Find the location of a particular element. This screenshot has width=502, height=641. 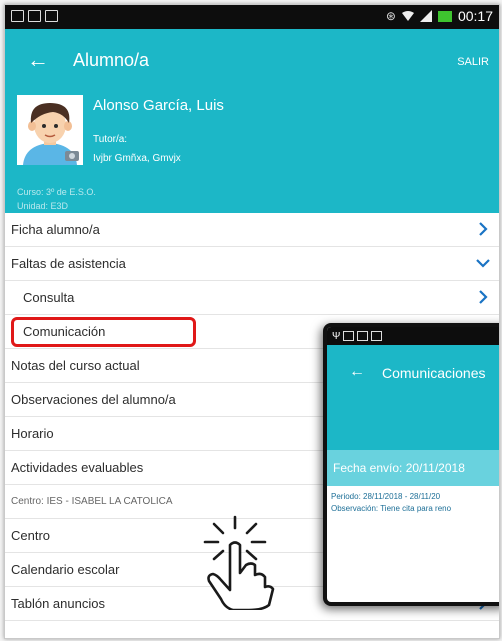

menu-item-label: Tablón anuncios is located at coordinates (58, 603).